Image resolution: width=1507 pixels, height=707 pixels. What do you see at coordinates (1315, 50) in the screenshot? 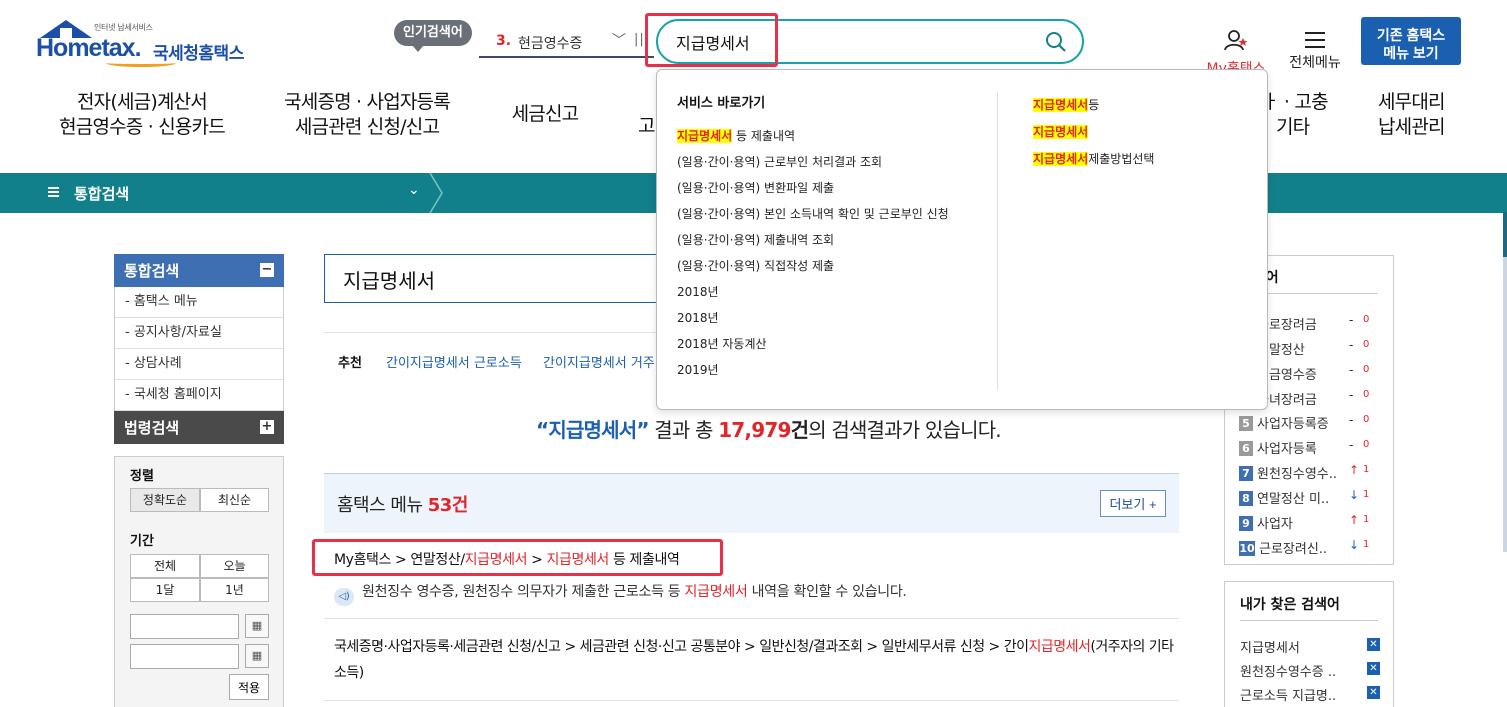
I see `all-menu-button: 전체메뉴` at bounding box center [1315, 50].